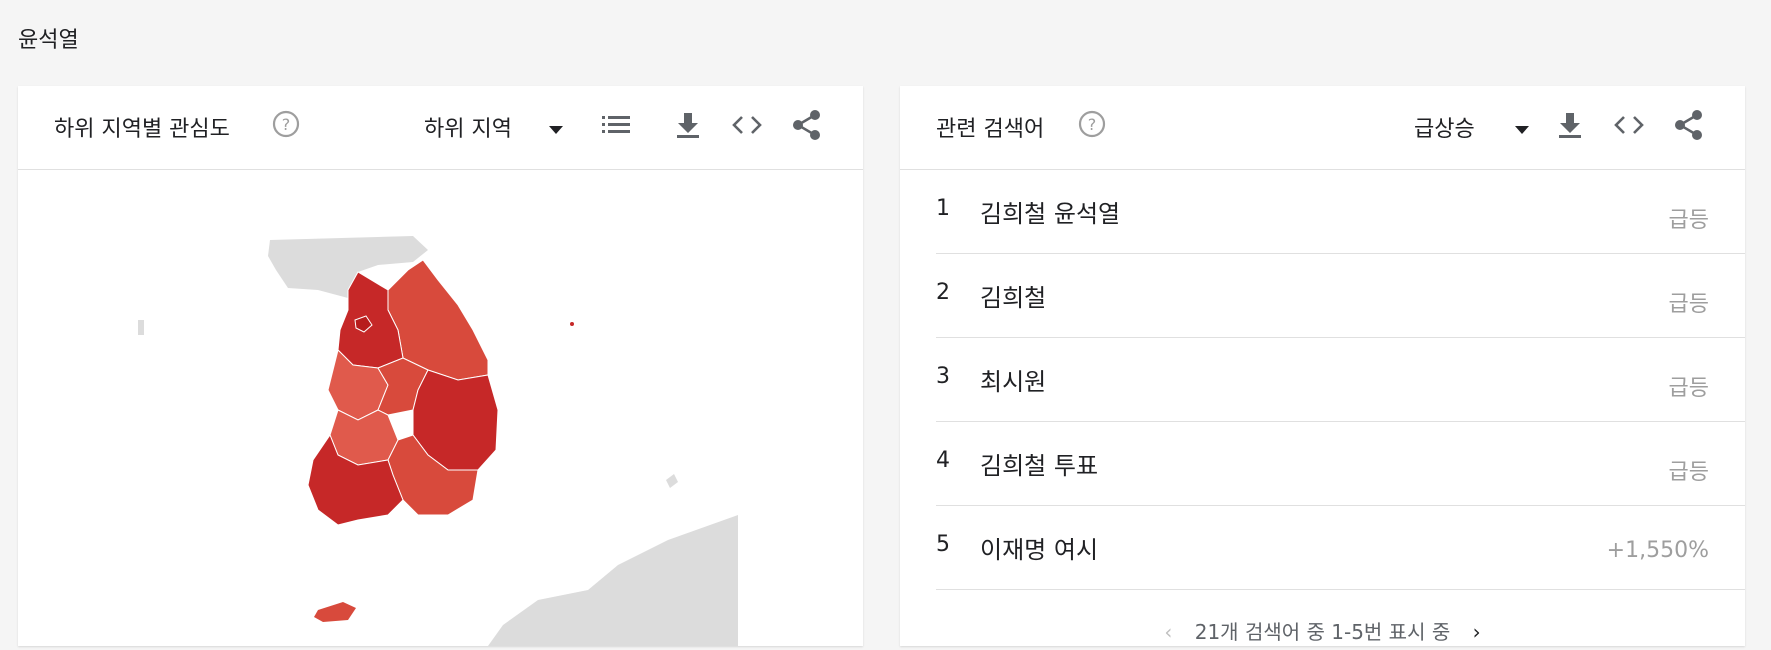  Describe the element at coordinates (1340, 380) in the screenshot. I see `query-row: 3 최시원 급등` at that location.